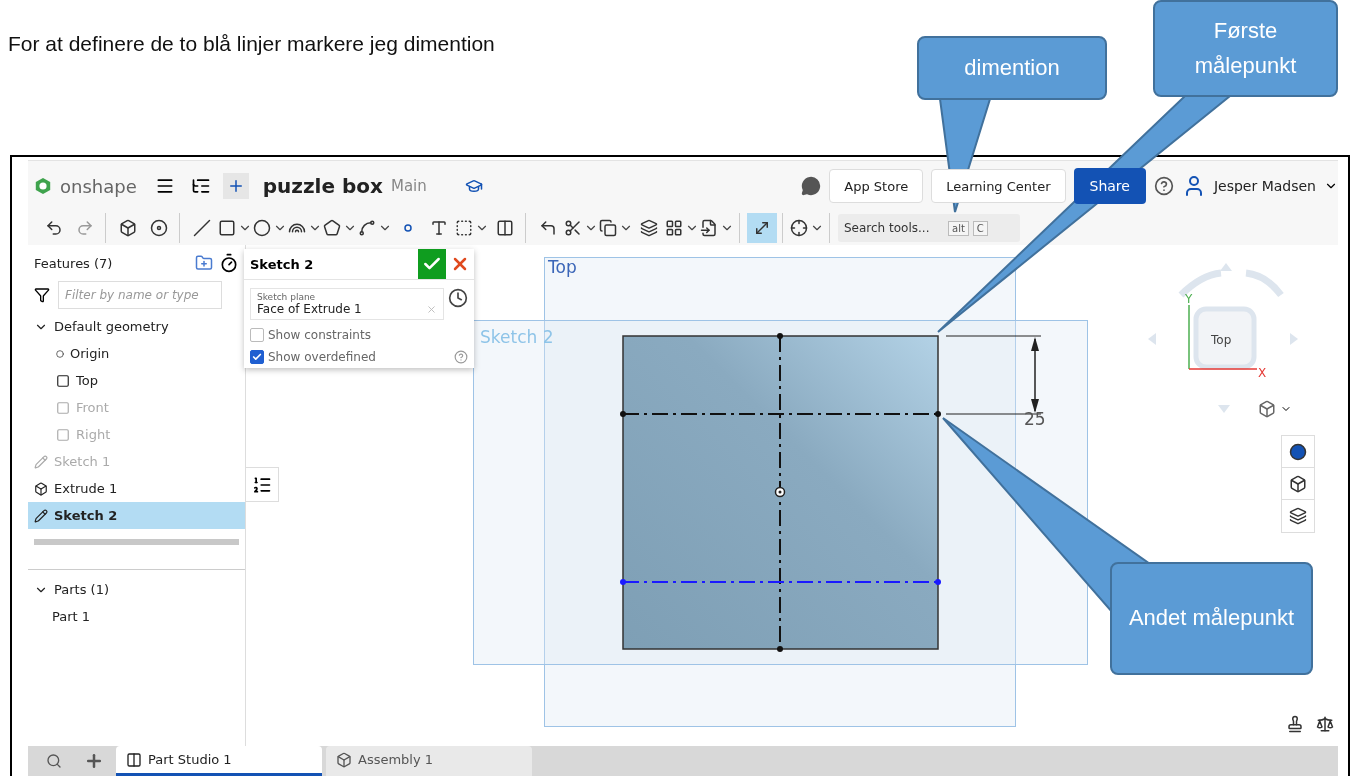 The image size is (1364, 776). What do you see at coordinates (204, 263) in the screenshot?
I see `folder-plus-icon` at bounding box center [204, 263].